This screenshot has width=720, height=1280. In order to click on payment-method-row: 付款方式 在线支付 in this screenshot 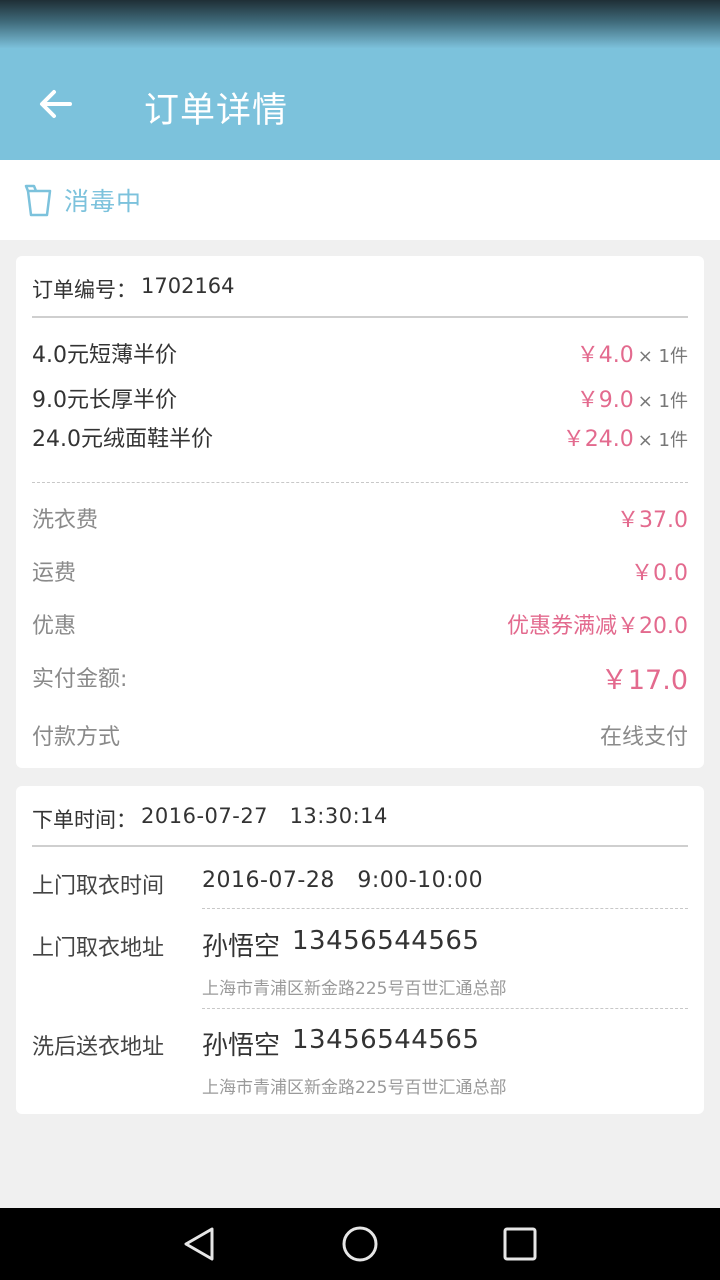, I will do `click(360, 735)`.